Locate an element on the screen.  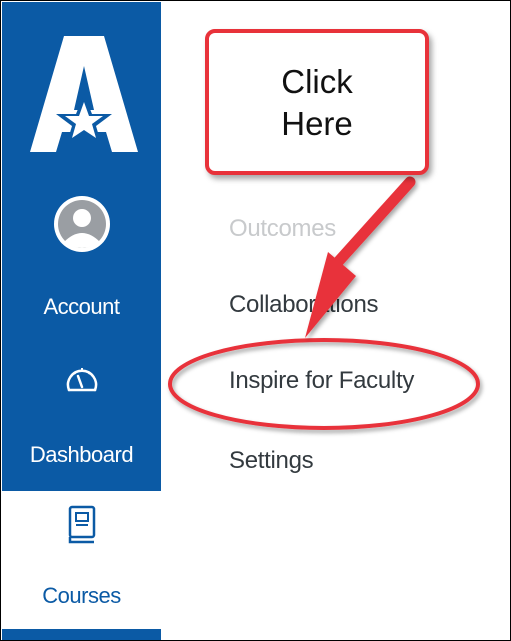
nav-account: Account is located at coordinates (81, 263).